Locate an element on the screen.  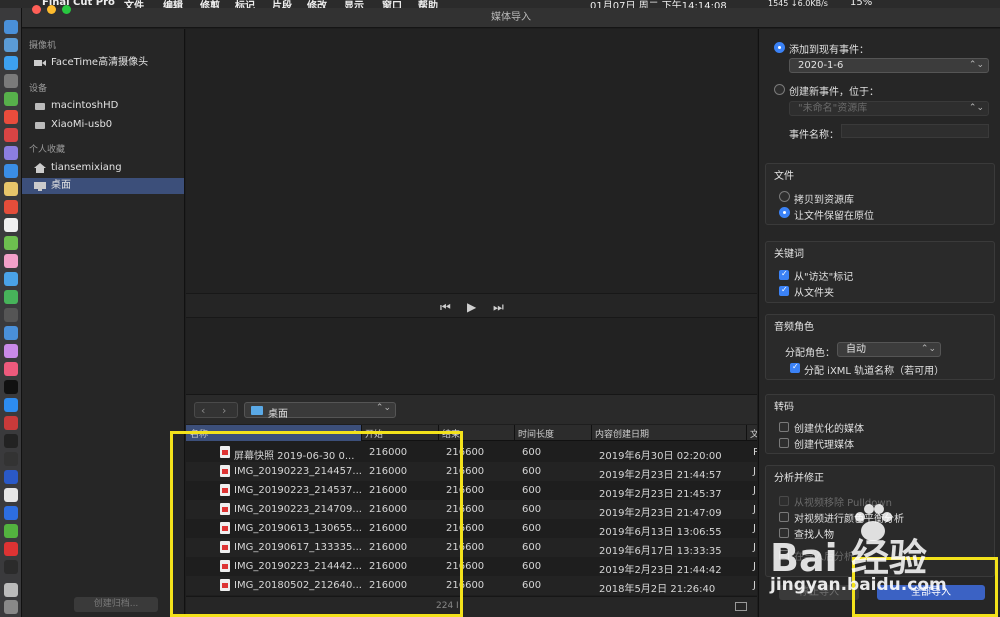
copy-to-library-radio is located at coordinates (784, 196).